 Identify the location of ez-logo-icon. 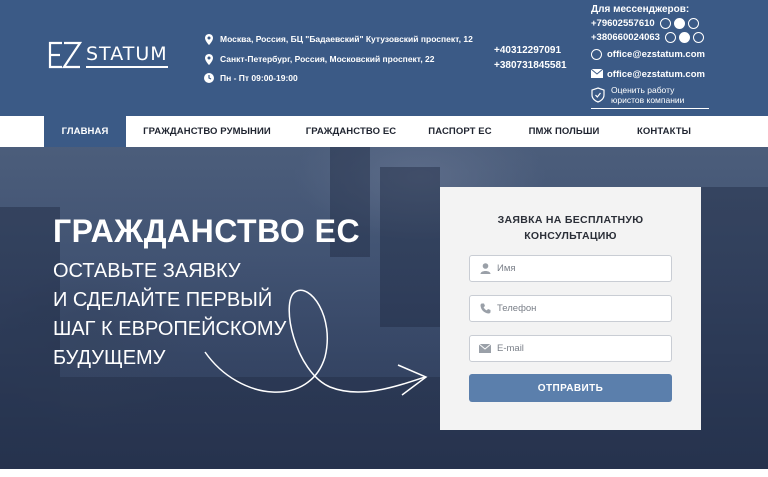
(65, 55).